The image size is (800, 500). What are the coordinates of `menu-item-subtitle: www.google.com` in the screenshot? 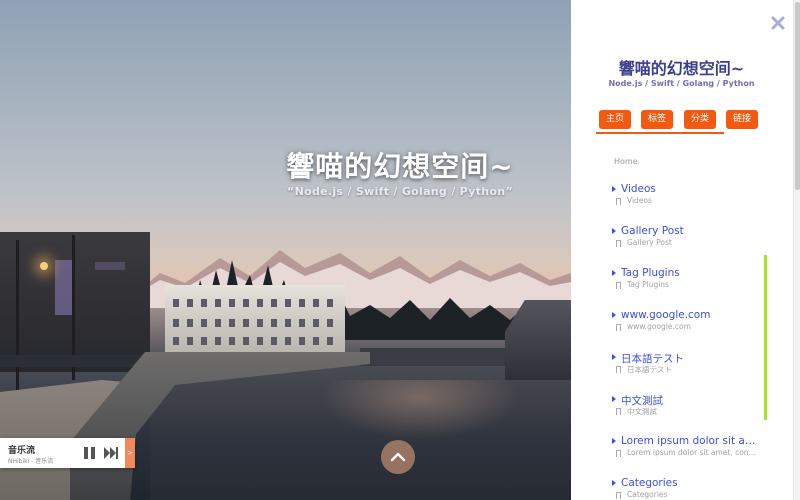 It's located at (659, 326).